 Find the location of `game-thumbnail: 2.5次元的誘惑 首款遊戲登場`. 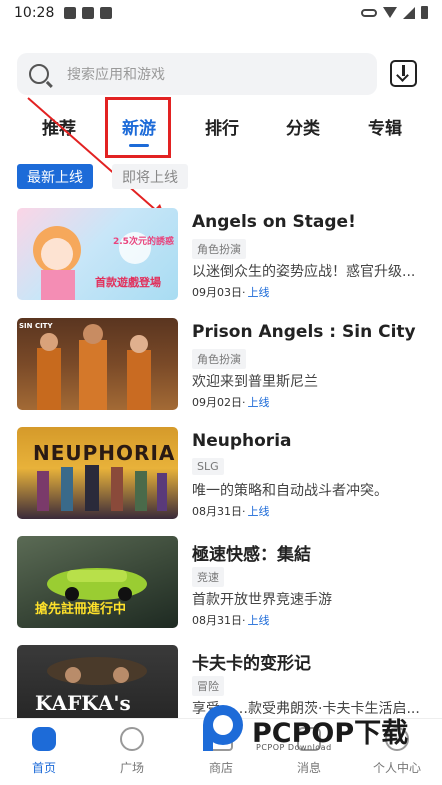

game-thumbnail: 2.5次元的誘惑 首款遊戲登場 is located at coordinates (97, 254).